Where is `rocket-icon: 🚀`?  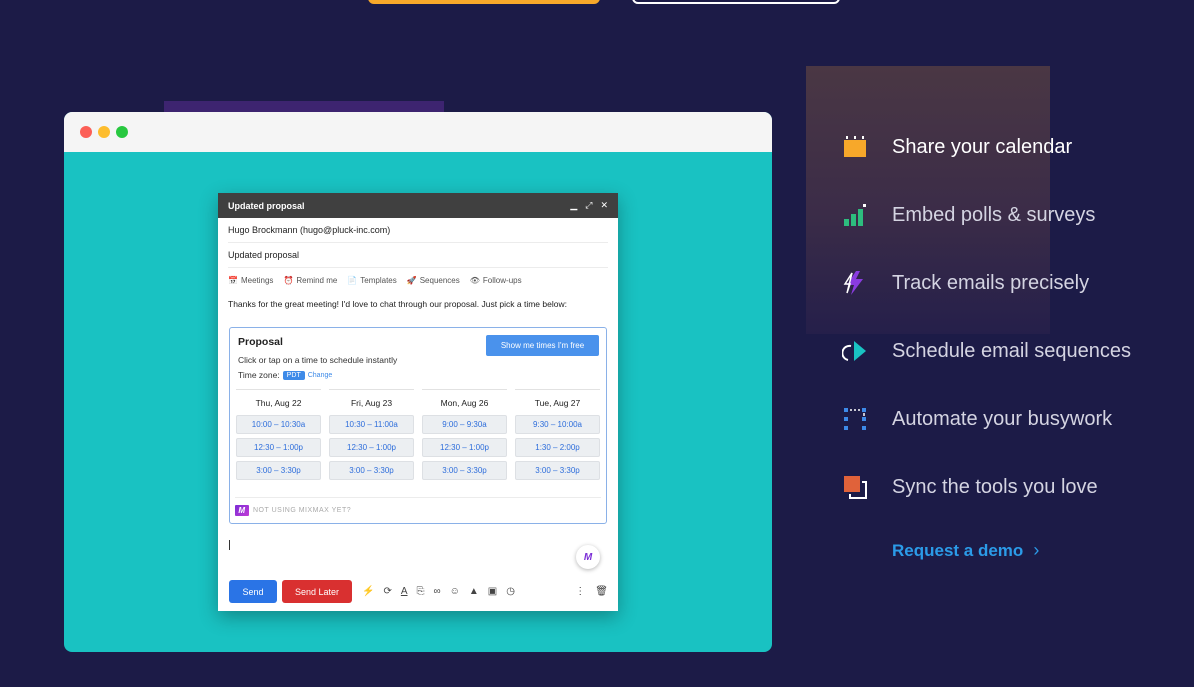 rocket-icon: 🚀 is located at coordinates (411, 280).